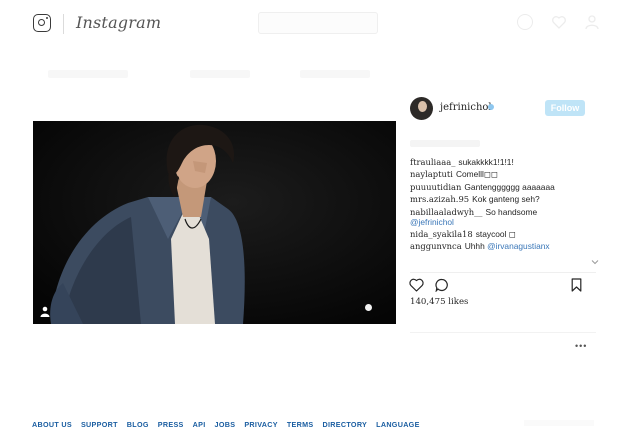  I want to click on comment-item: ftrauliaaa_ sukakkkk1!1!1!, so click(507, 162).